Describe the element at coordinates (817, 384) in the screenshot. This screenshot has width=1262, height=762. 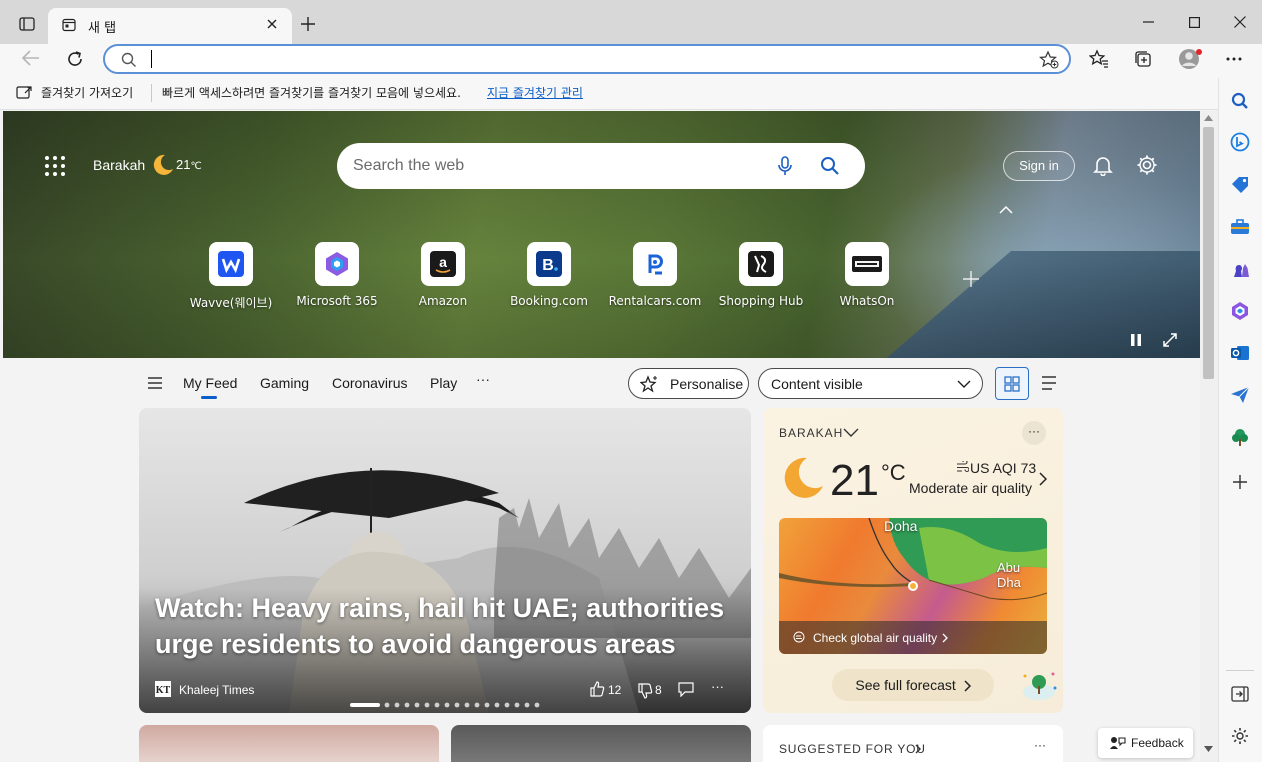
I see `content-visibility-value: Content visible` at that location.